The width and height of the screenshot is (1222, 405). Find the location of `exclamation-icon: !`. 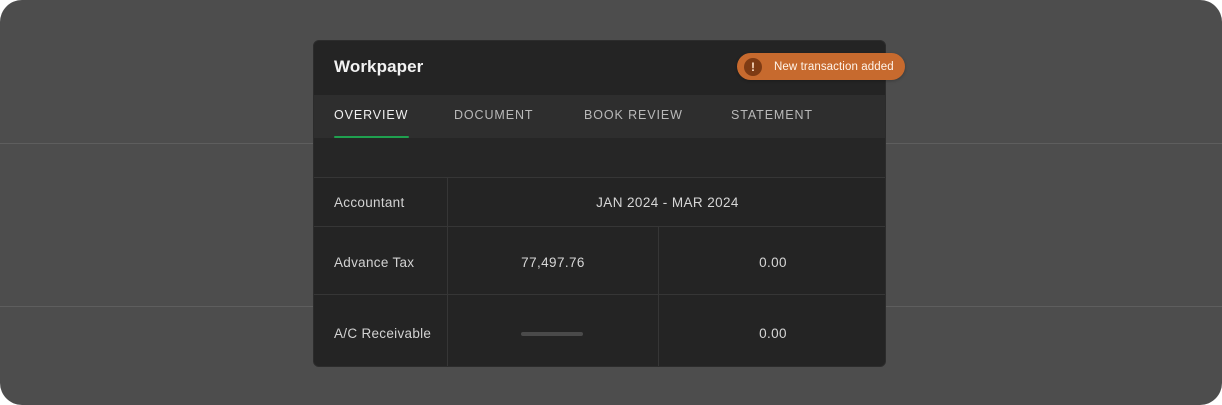

exclamation-icon: ! is located at coordinates (753, 66).